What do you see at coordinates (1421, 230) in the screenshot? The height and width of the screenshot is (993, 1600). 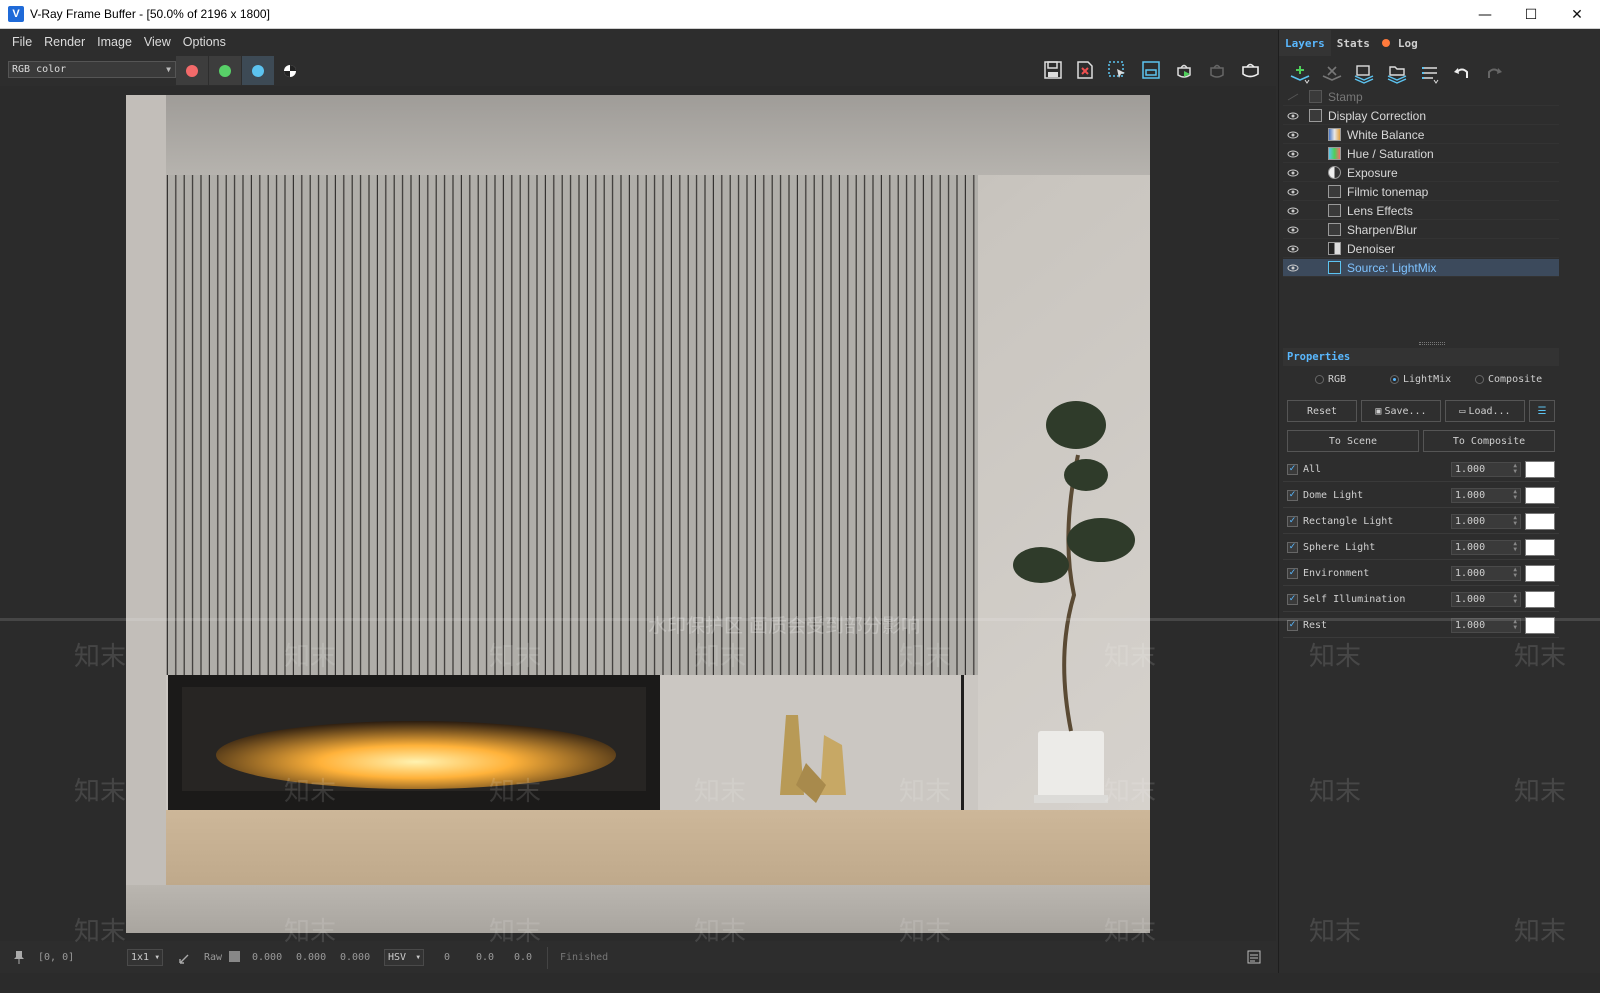 I see `layer-sharpen-blur: Sharpen/Blur` at bounding box center [1421, 230].